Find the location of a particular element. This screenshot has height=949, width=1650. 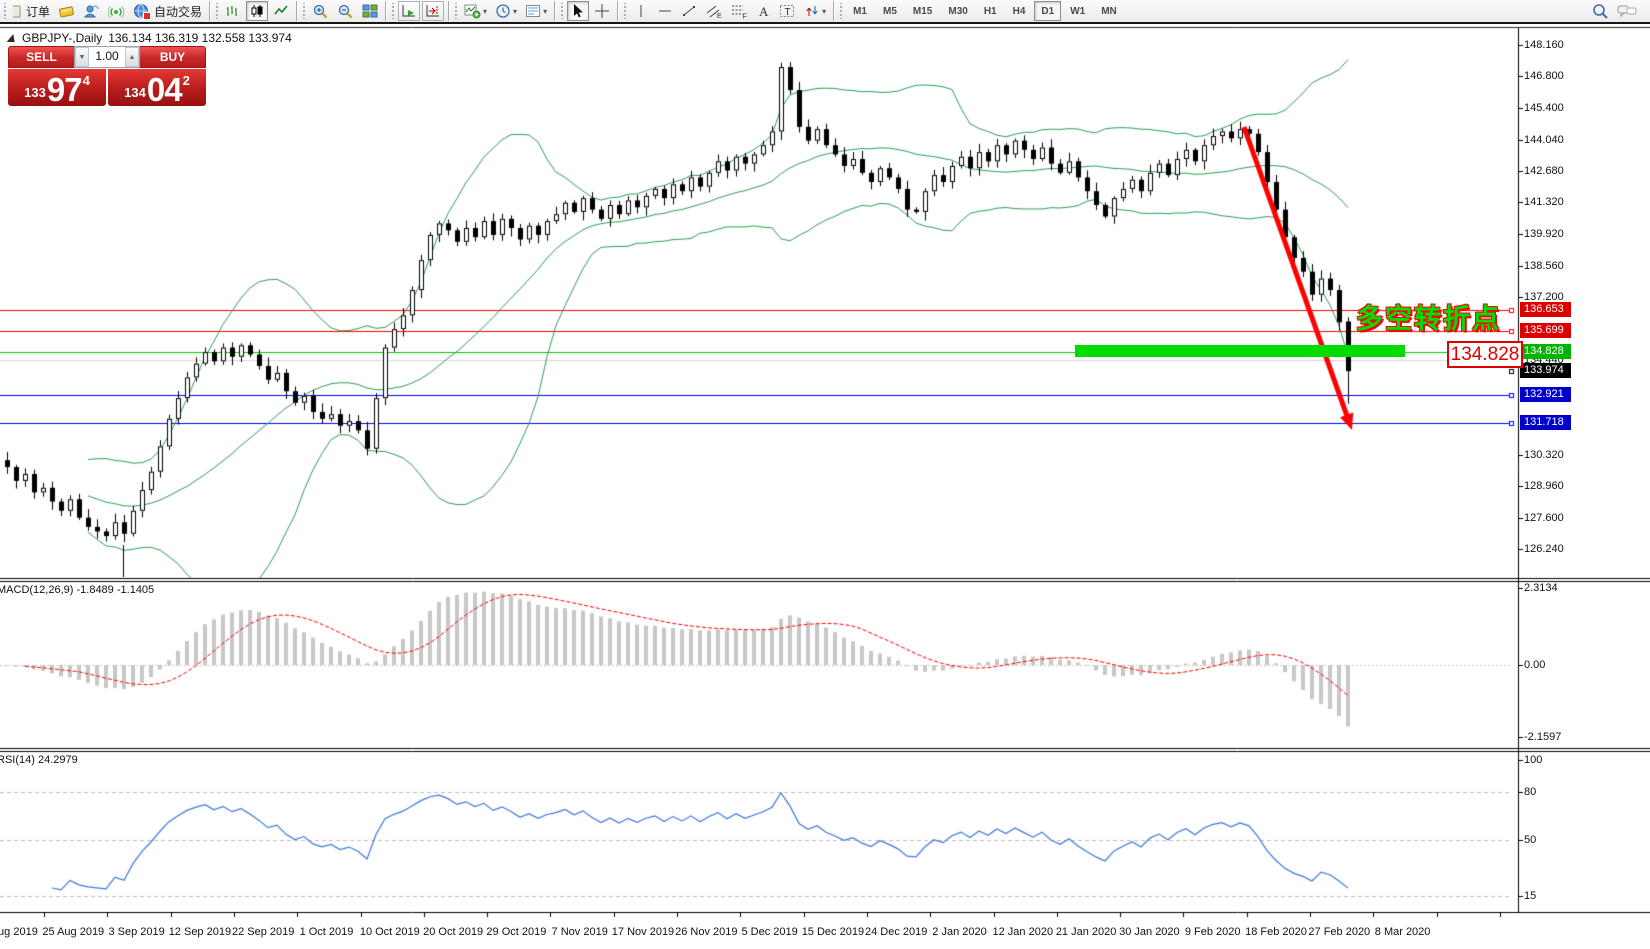

periods-icon is located at coordinates (503, 11).